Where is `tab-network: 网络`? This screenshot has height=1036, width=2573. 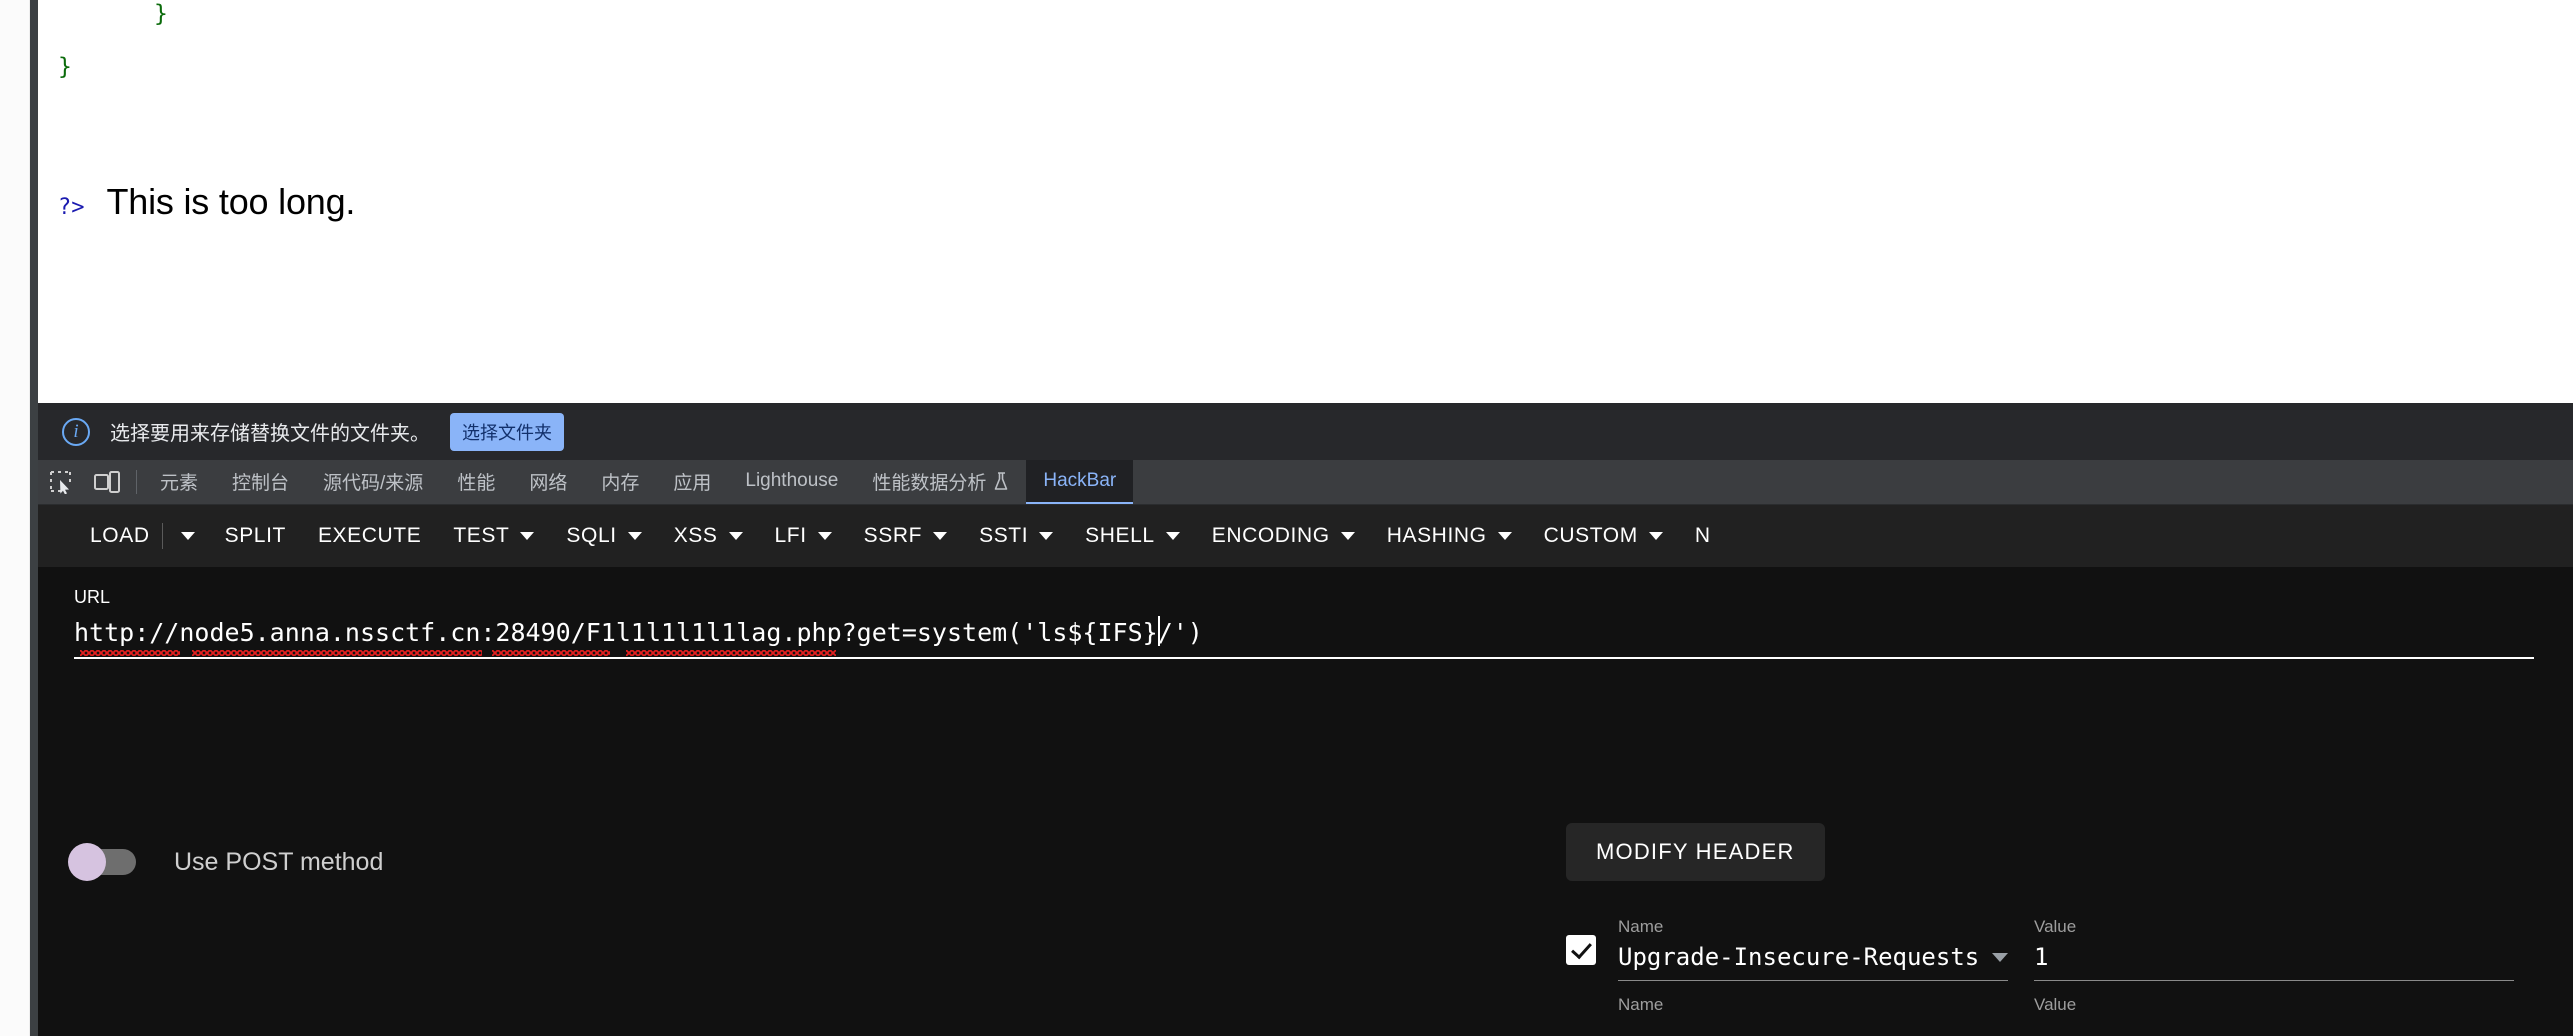
tab-network: 网络 is located at coordinates (548, 482).